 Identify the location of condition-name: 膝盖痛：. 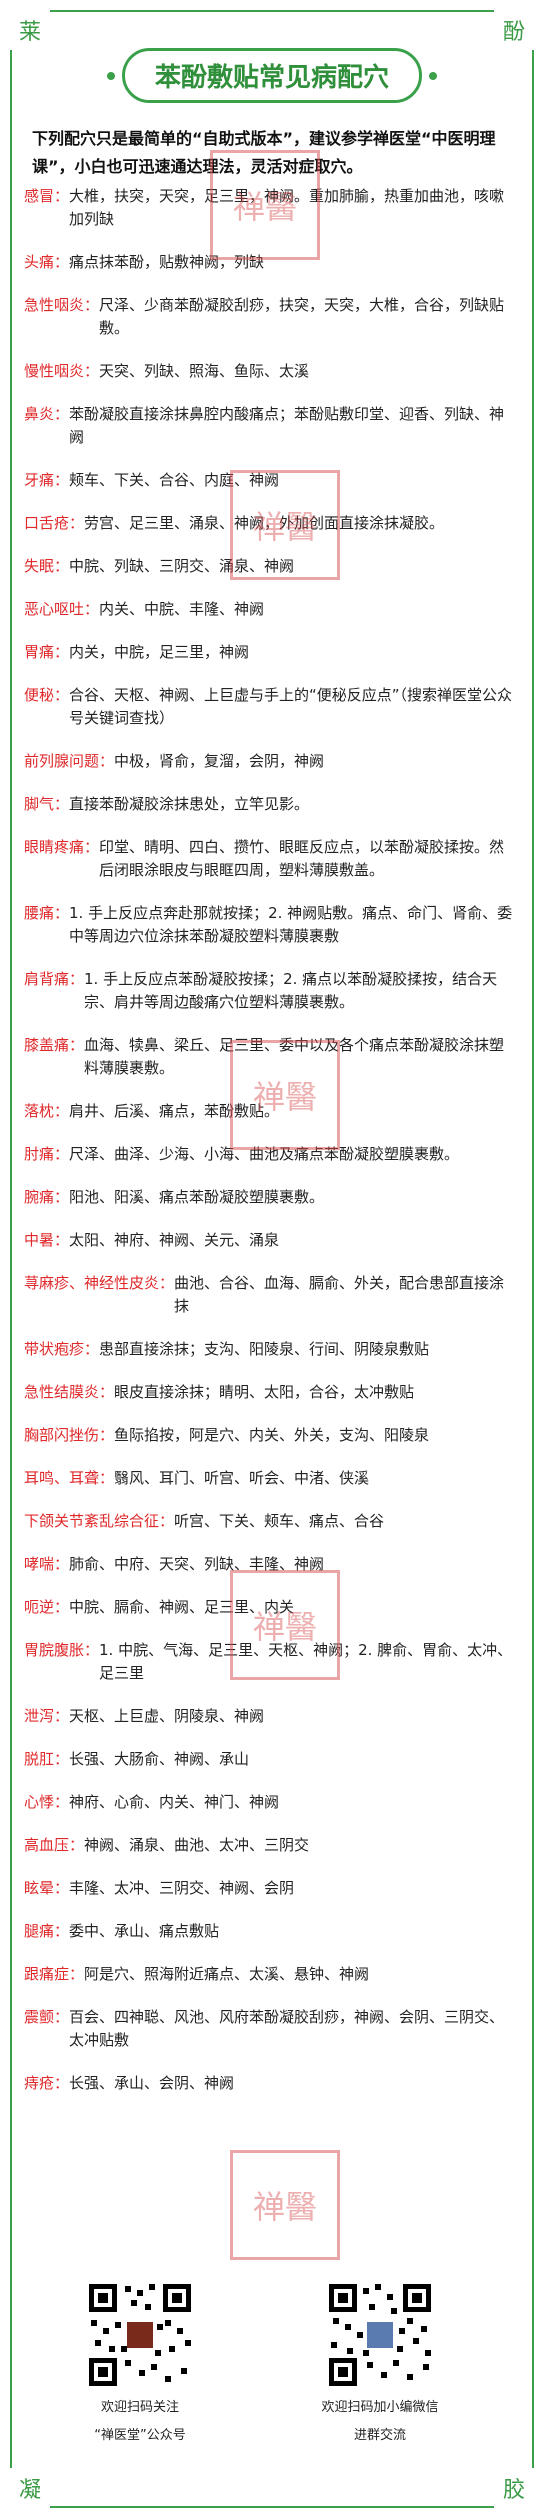
(54, 1045).